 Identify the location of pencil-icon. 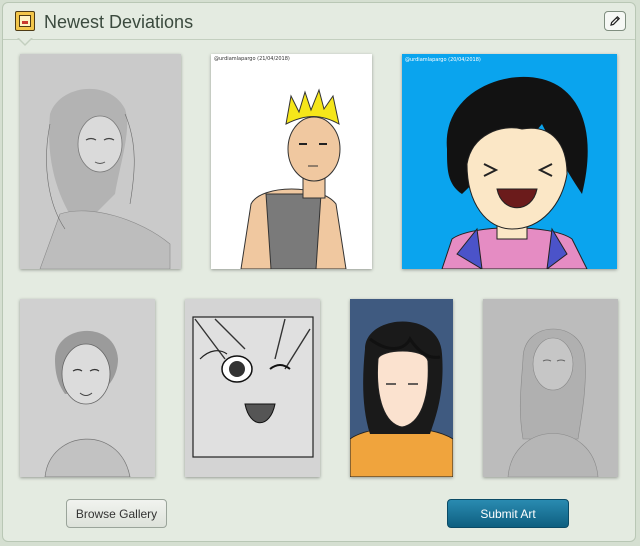
(615, 20).